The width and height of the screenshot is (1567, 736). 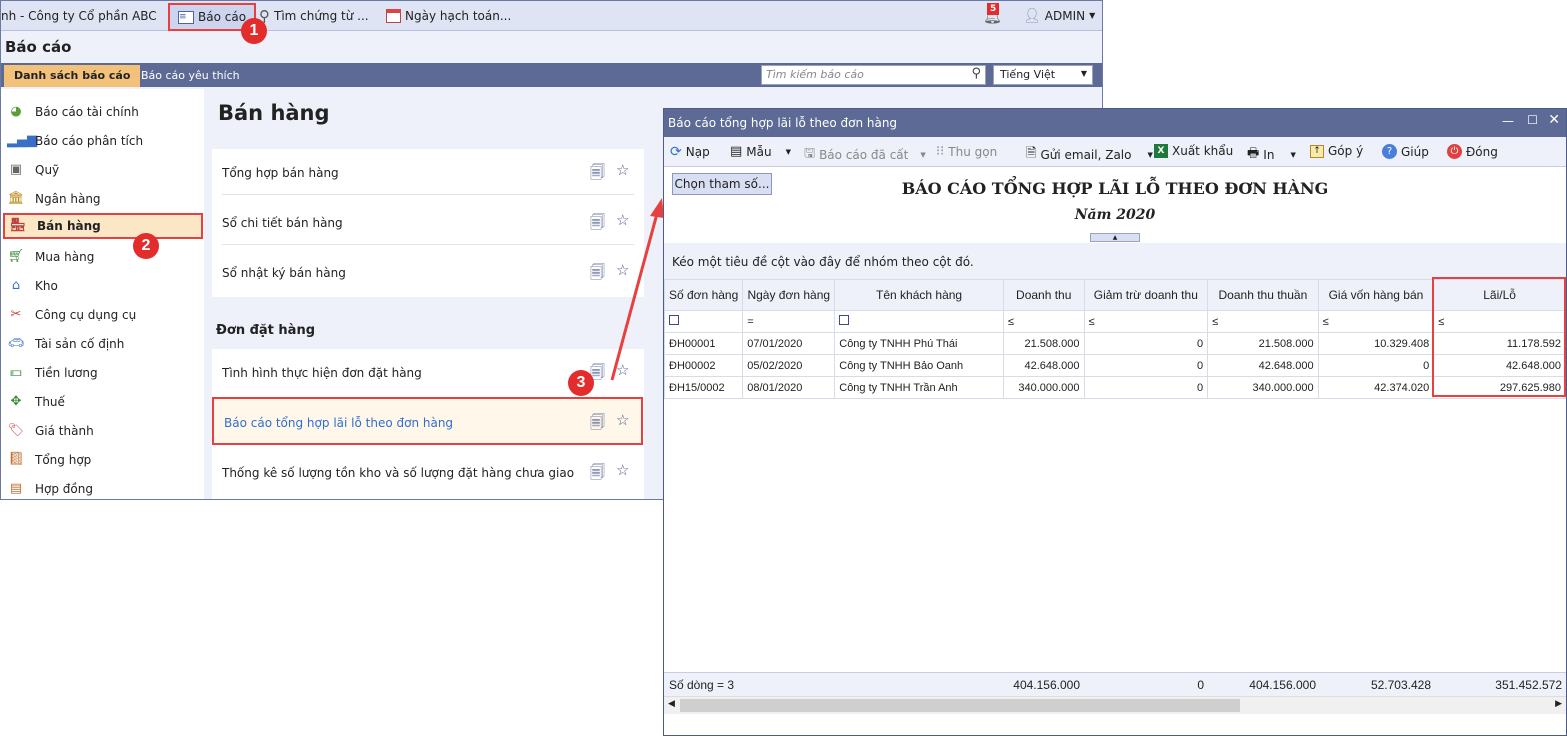 What do you see at coordinates (736, 151) in the screenshot?
I see `template-icon: ▤` at bounding box center [736, 151].